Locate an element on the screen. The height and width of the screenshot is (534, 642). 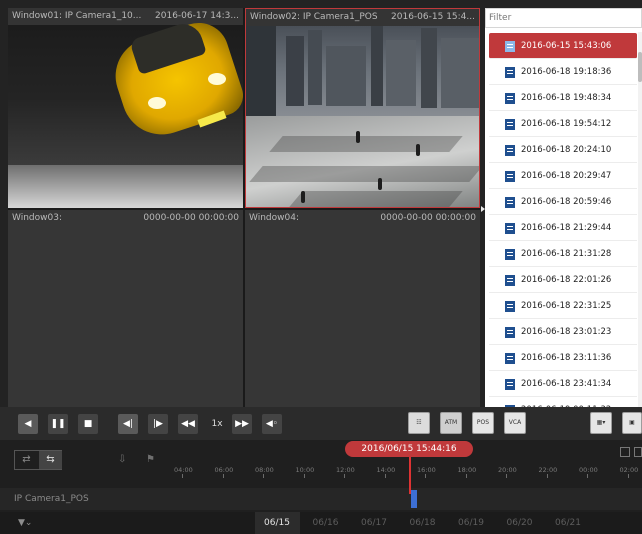
recording-item: 2016-06-18 23:41:34 is located at coordinates (563, 384).